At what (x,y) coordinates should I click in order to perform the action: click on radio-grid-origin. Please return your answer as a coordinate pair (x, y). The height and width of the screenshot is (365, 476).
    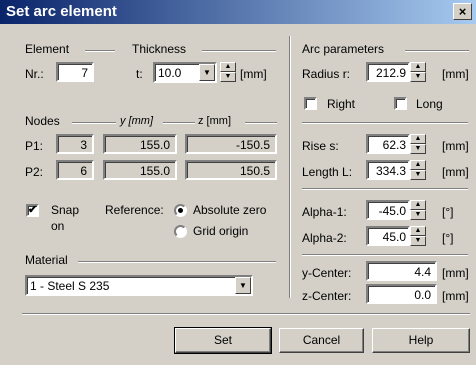
    Looking at the image, I should click on (180, 231).